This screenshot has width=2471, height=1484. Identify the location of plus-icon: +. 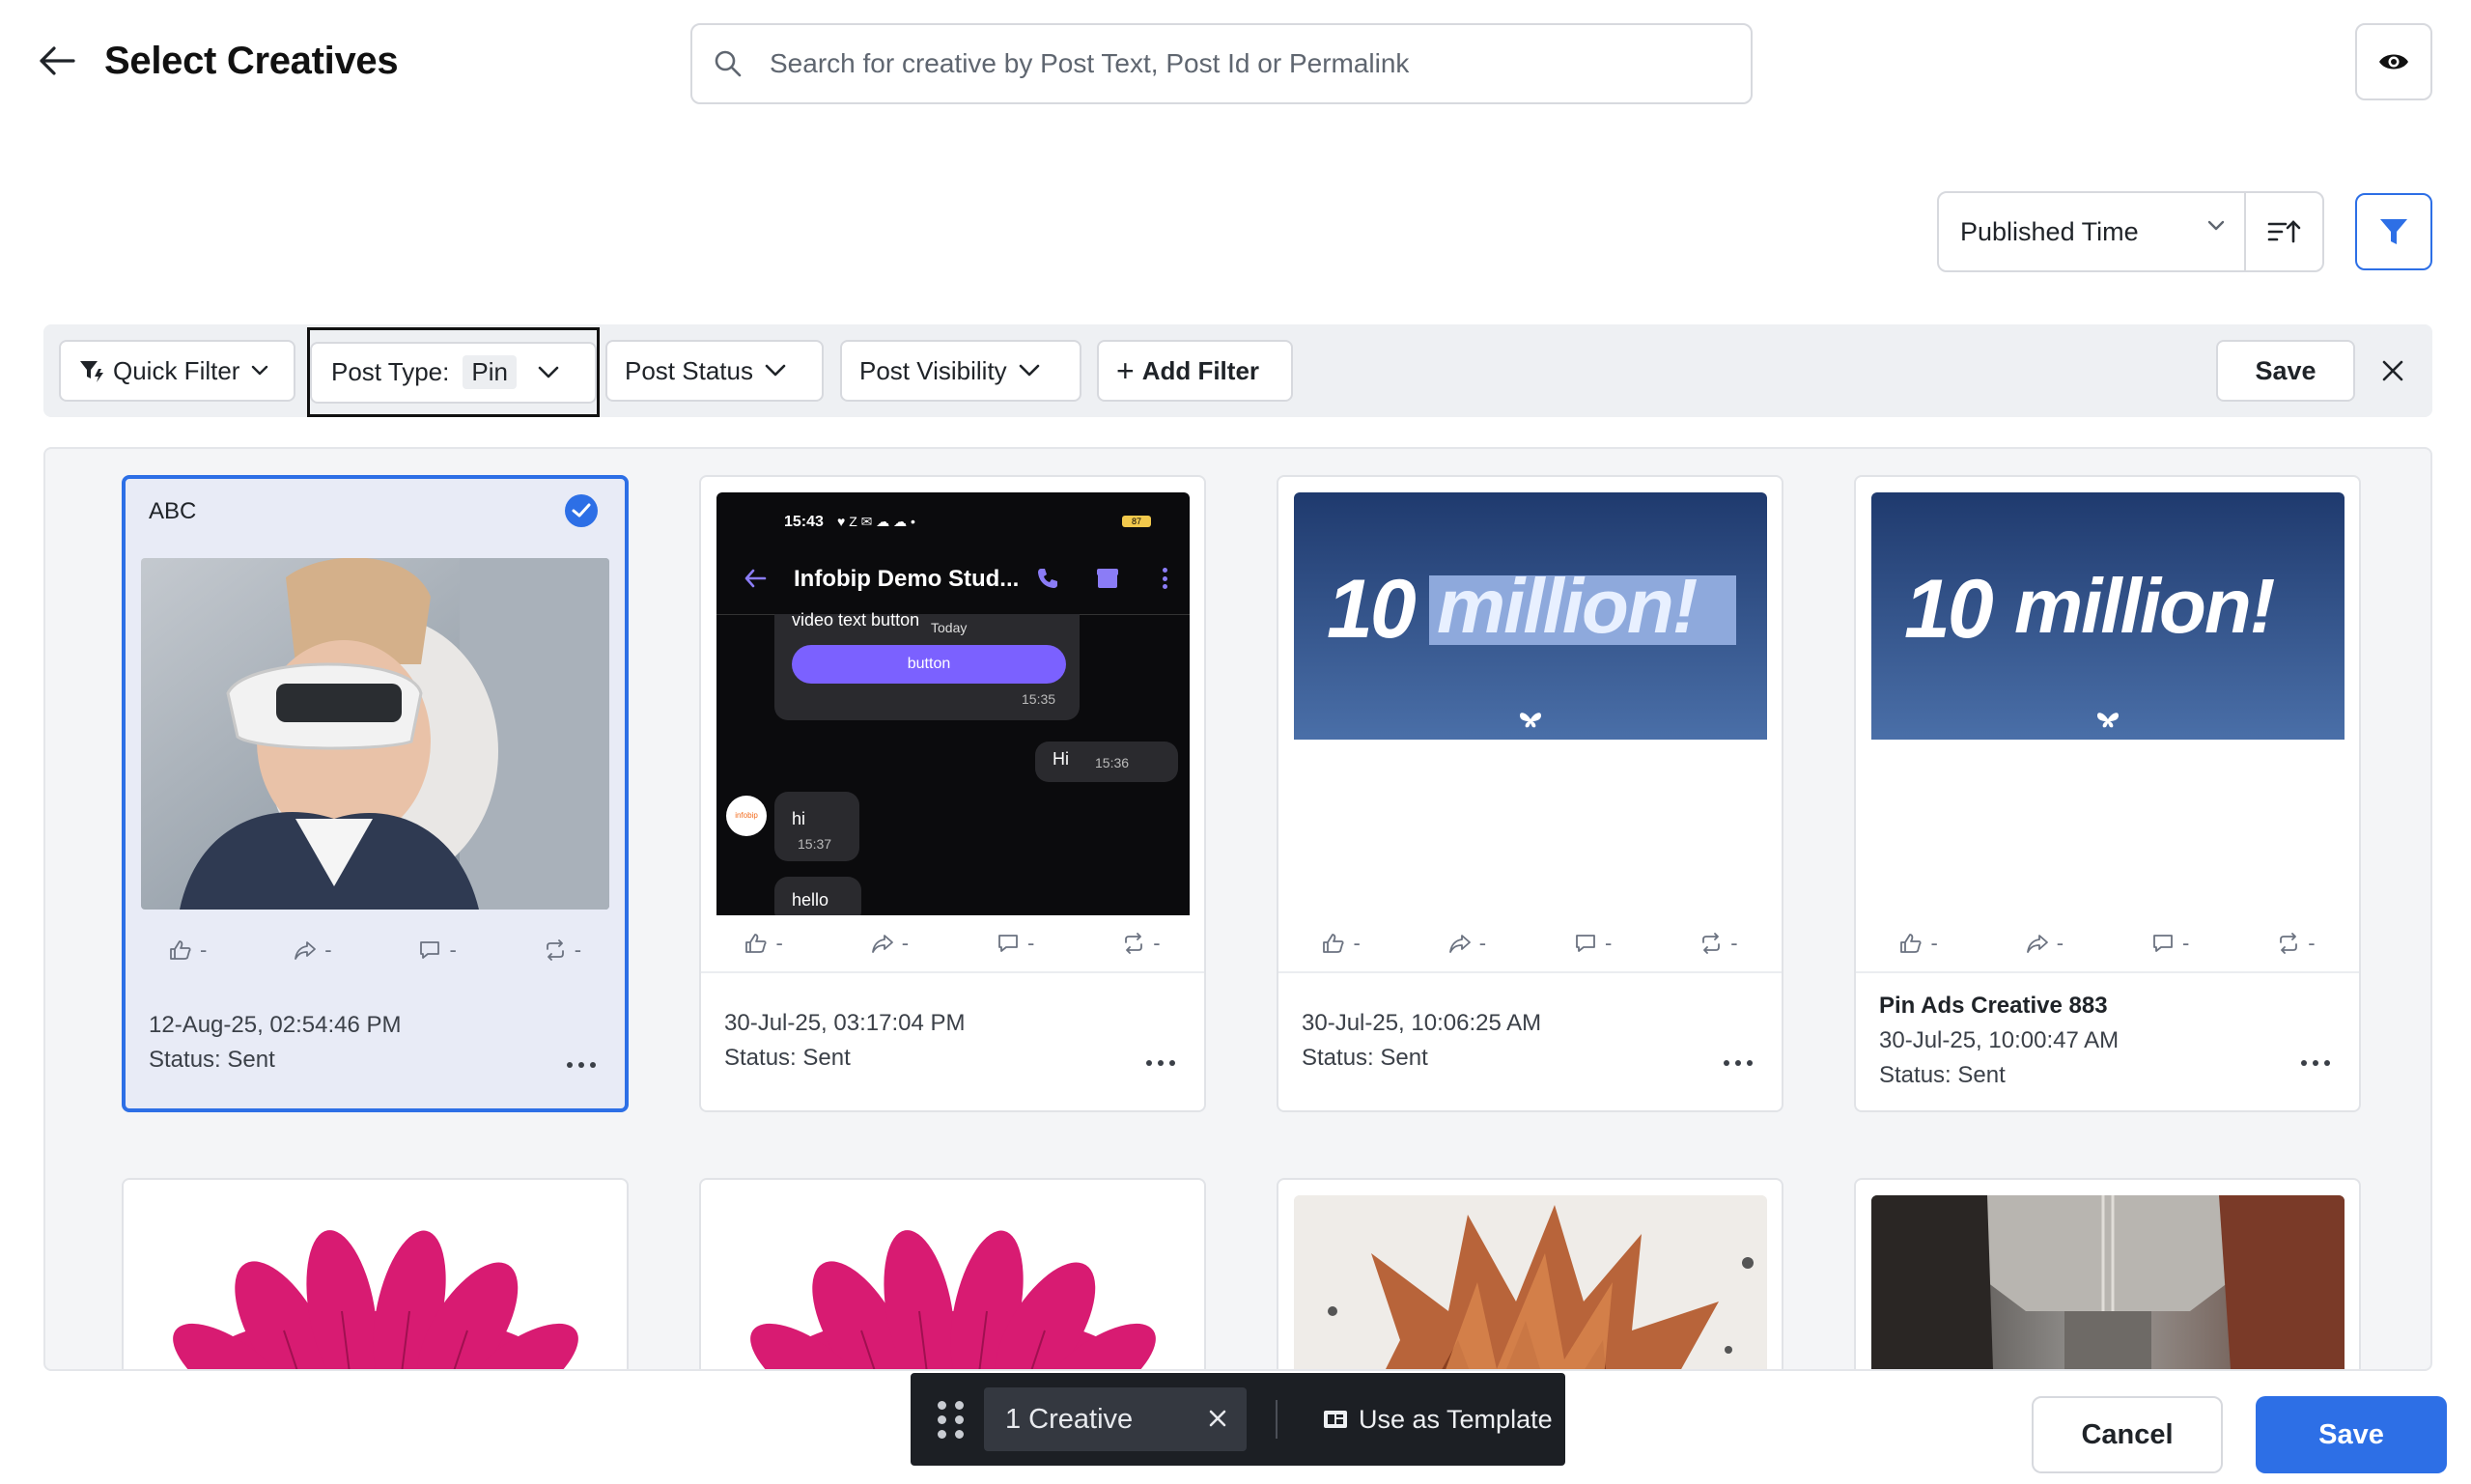
(1125, 371).